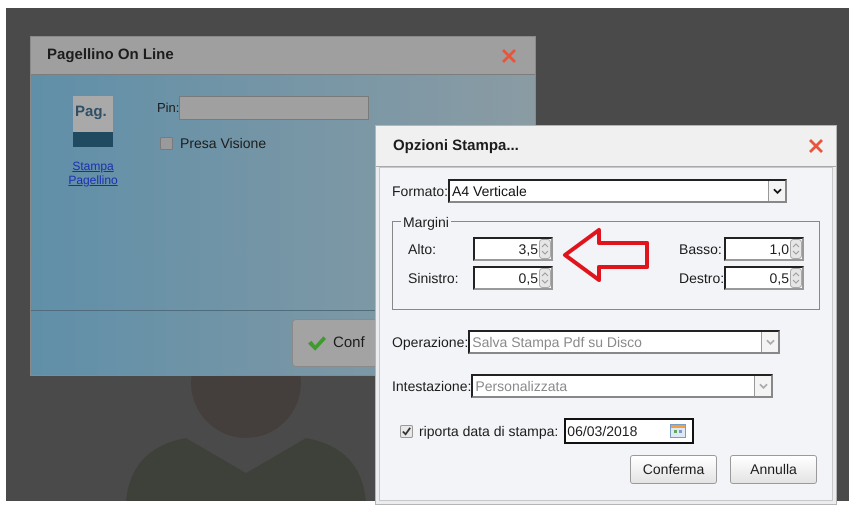 The image size is (856, 516). I want to click on field-label: Basso:, so click(701, 249).